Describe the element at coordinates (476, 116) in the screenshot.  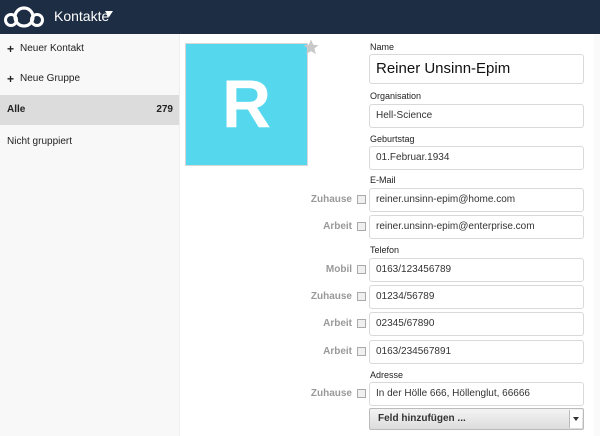
I see `organisation-input: Hell-Science` at that location.